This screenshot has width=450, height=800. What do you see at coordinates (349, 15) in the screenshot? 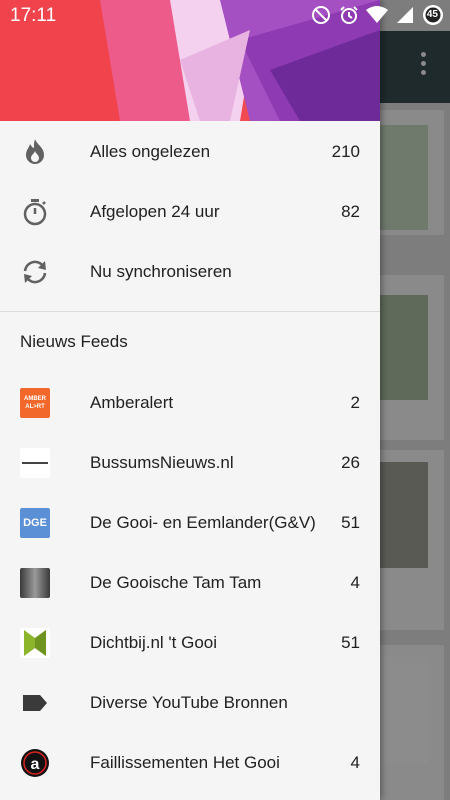
I see `alarm-icon` at bounding box center [349, 15].